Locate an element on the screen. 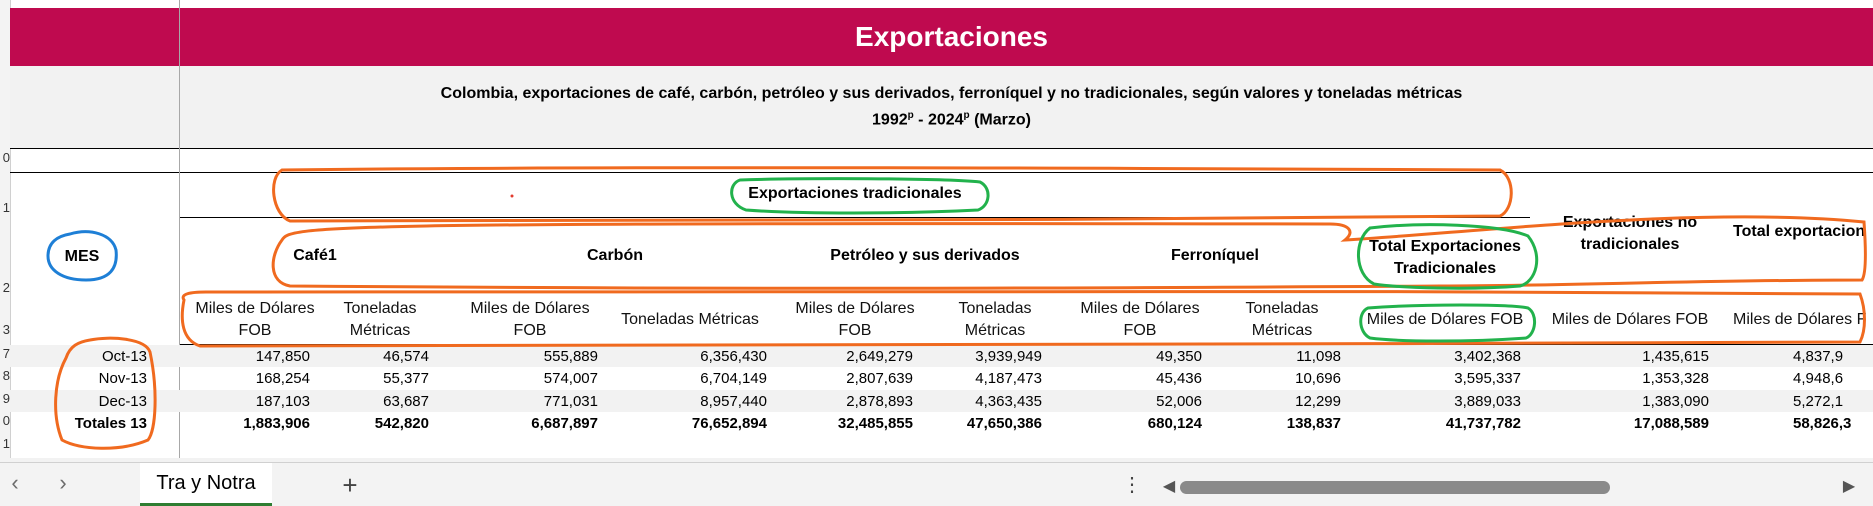  cell-petroleo-fob: 32,485,855 is located at coordinates (838, 424).